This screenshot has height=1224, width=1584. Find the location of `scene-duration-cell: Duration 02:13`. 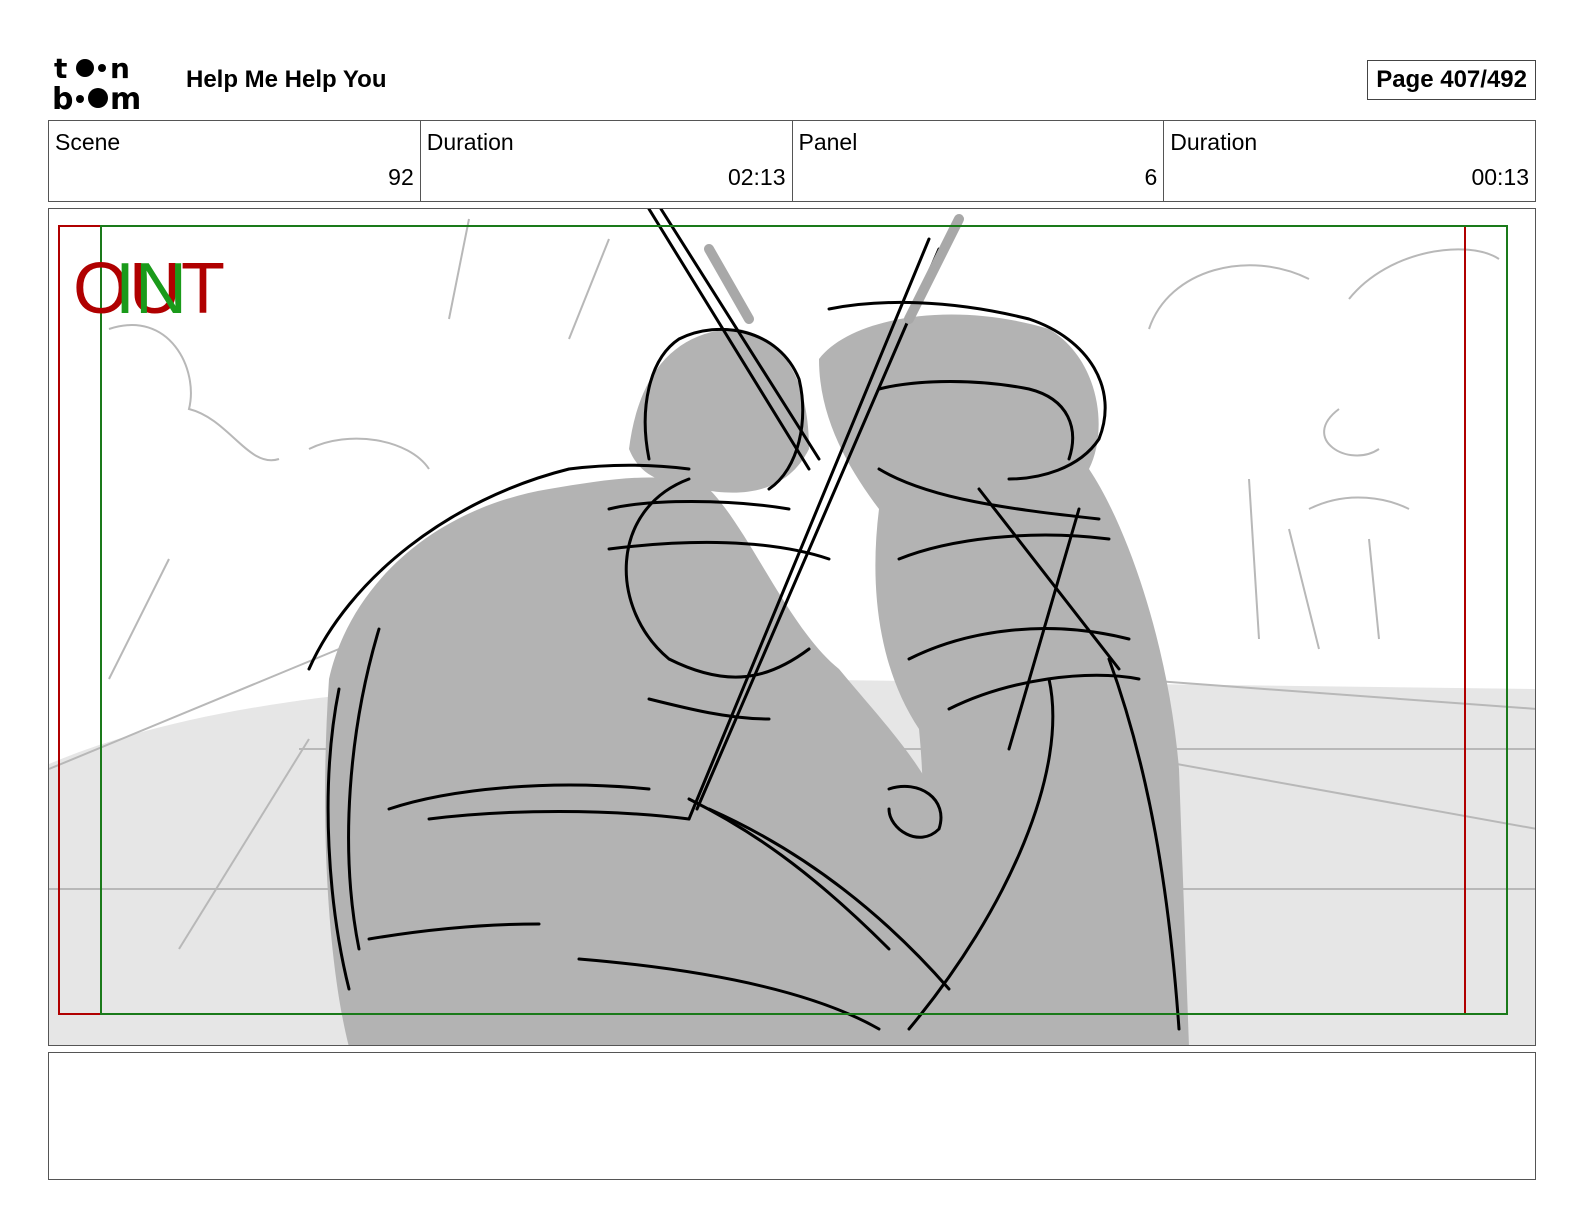

scene-duration-cell: Duration 02:13 is located at coordinates (607, 161).